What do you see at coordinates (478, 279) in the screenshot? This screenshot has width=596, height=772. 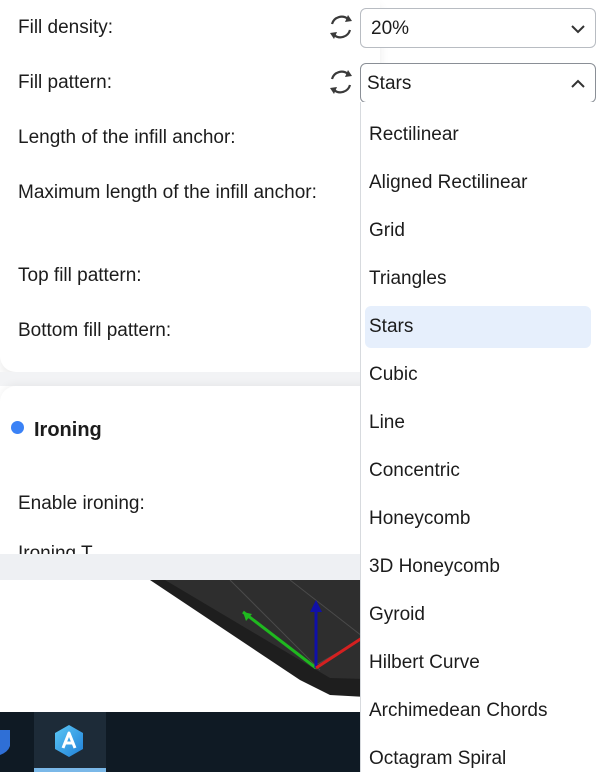 I see `dropdown-option: Triangles` at bounding box center [478, 279].